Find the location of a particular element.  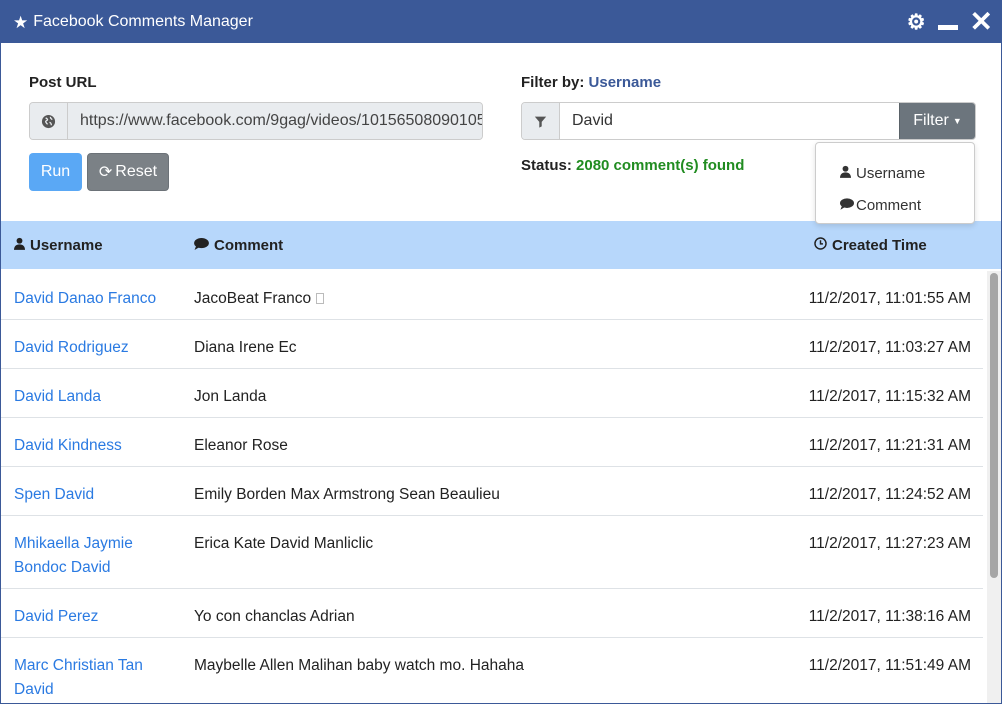

row-comment: Diana Irene Ec is located at coordinates (245, 347).